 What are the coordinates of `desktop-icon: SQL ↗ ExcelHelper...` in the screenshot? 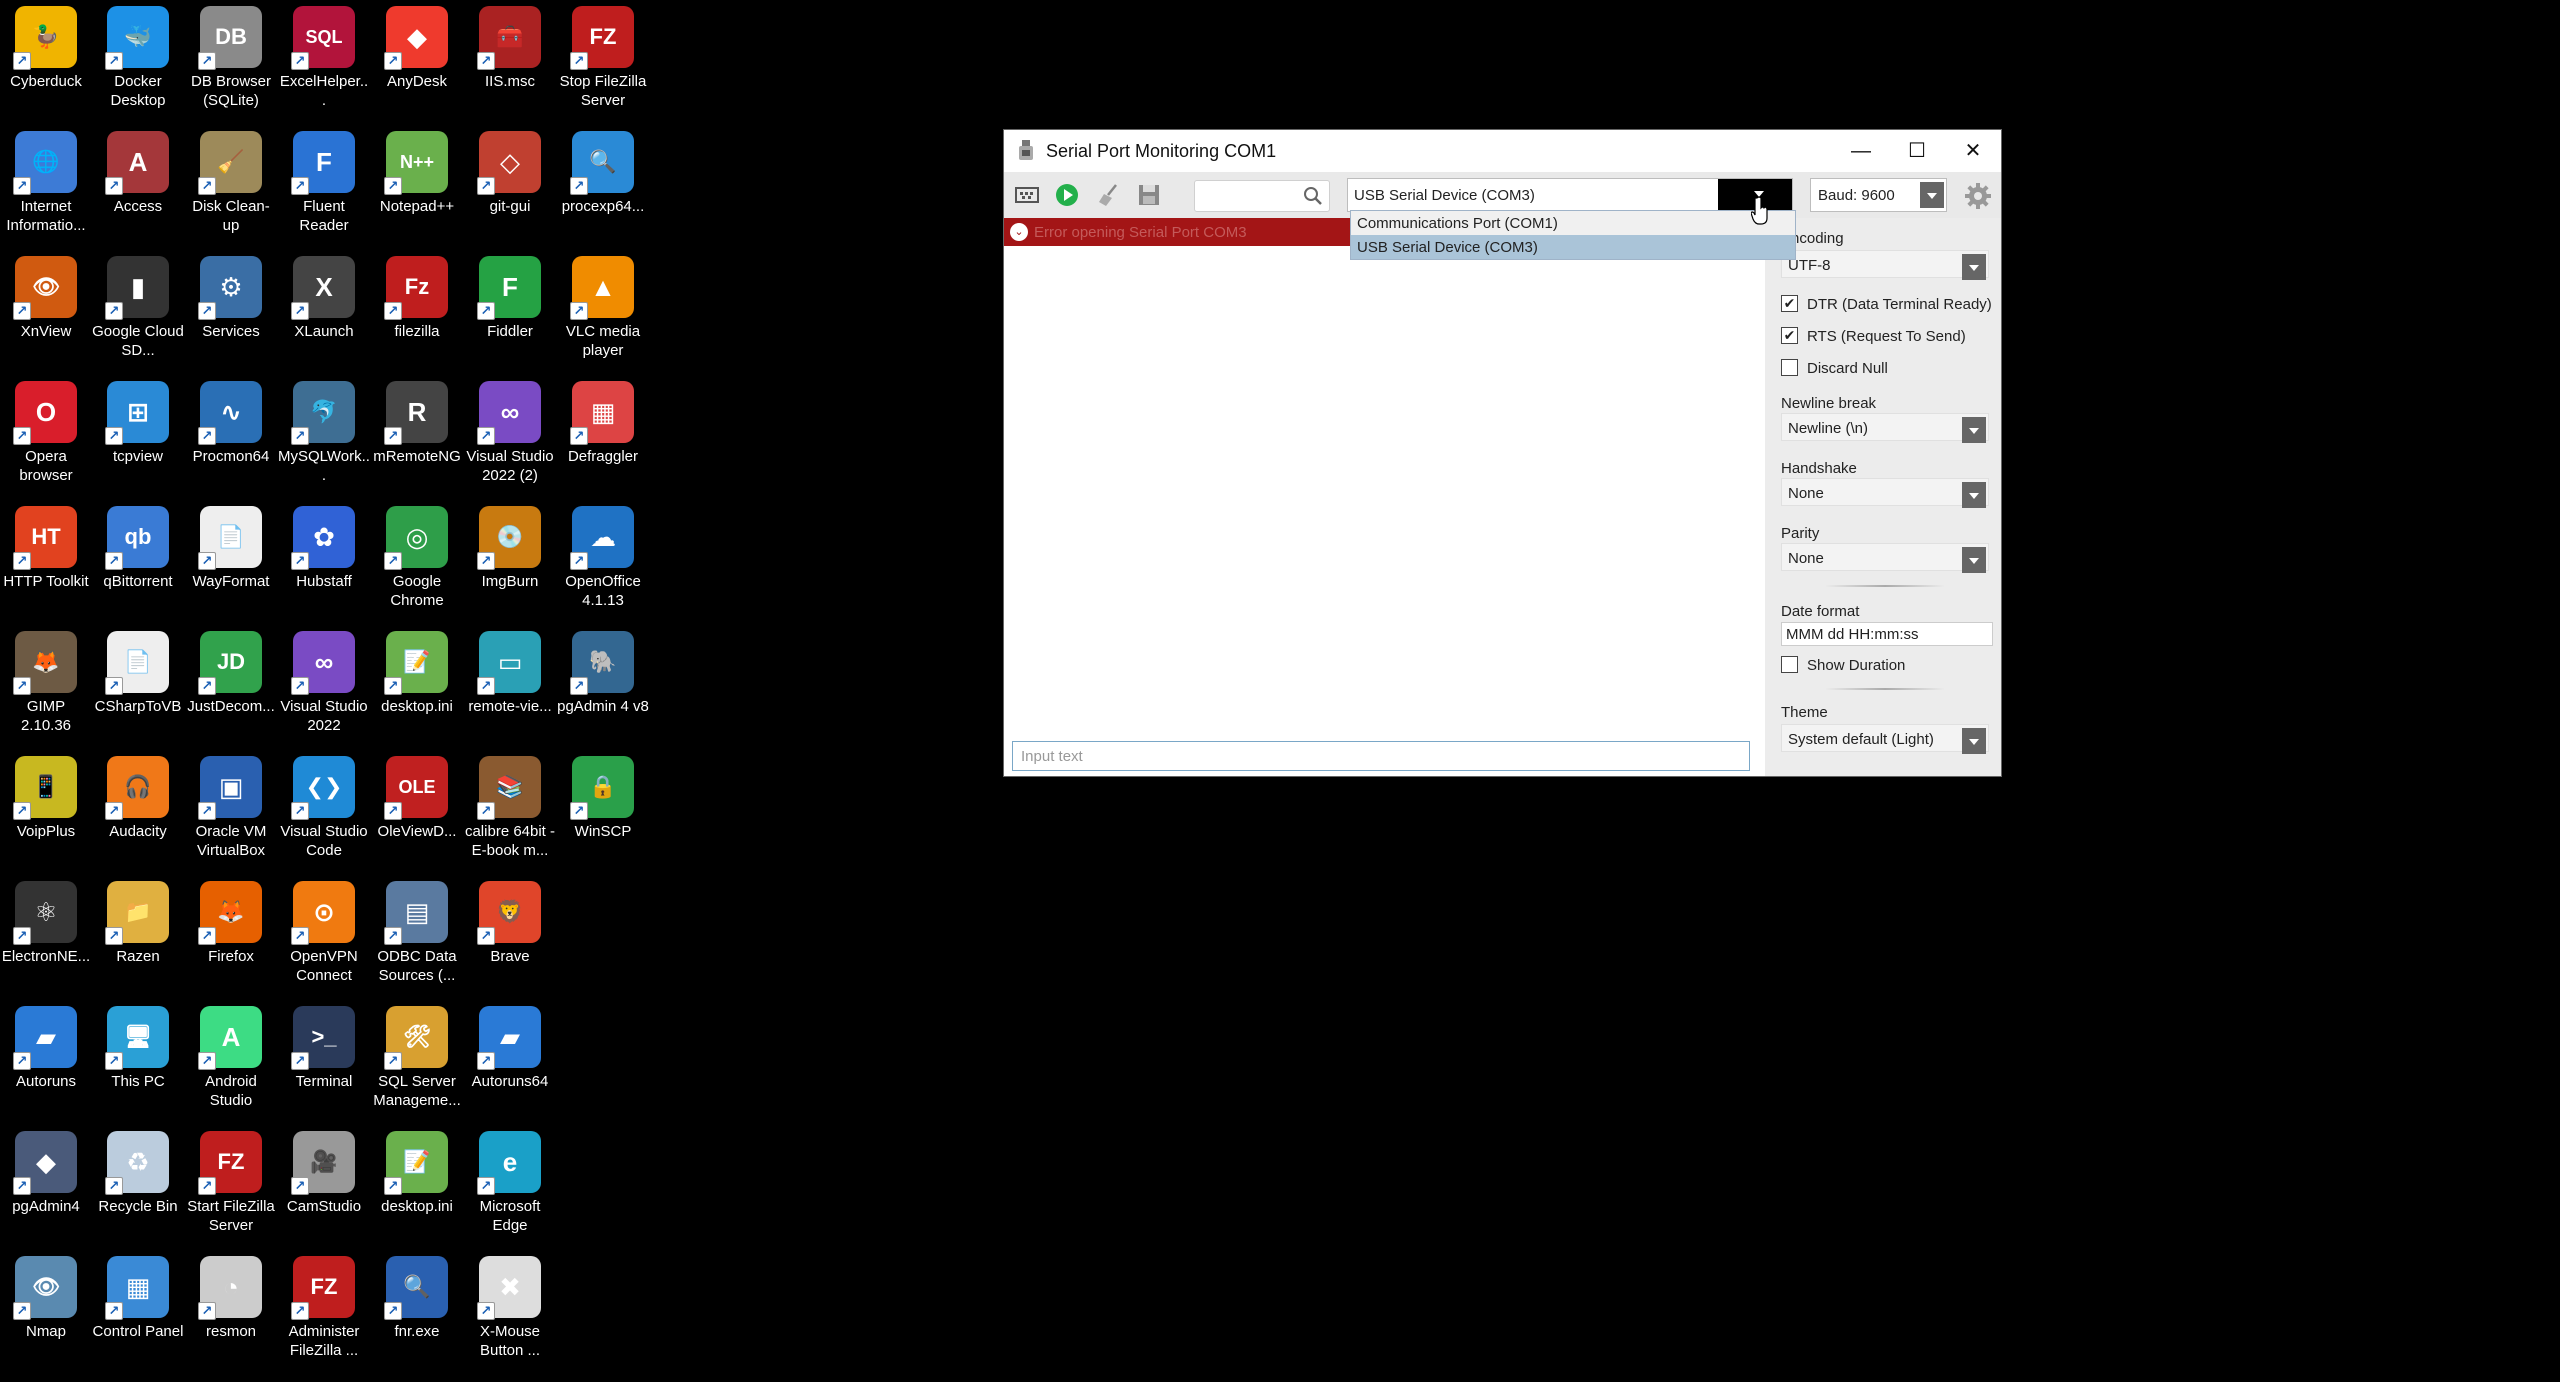 It's located at (324, 55).